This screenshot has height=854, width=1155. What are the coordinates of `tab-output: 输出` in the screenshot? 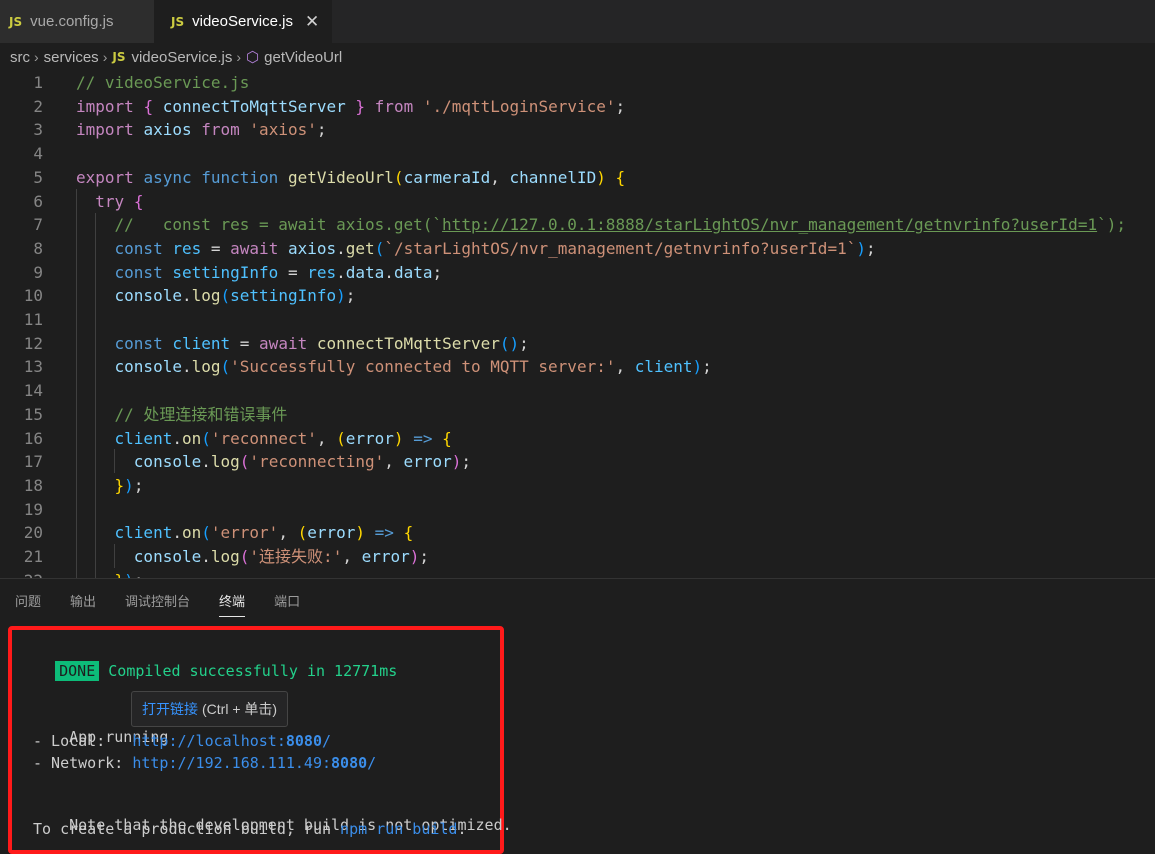 It's located at (83, 600).